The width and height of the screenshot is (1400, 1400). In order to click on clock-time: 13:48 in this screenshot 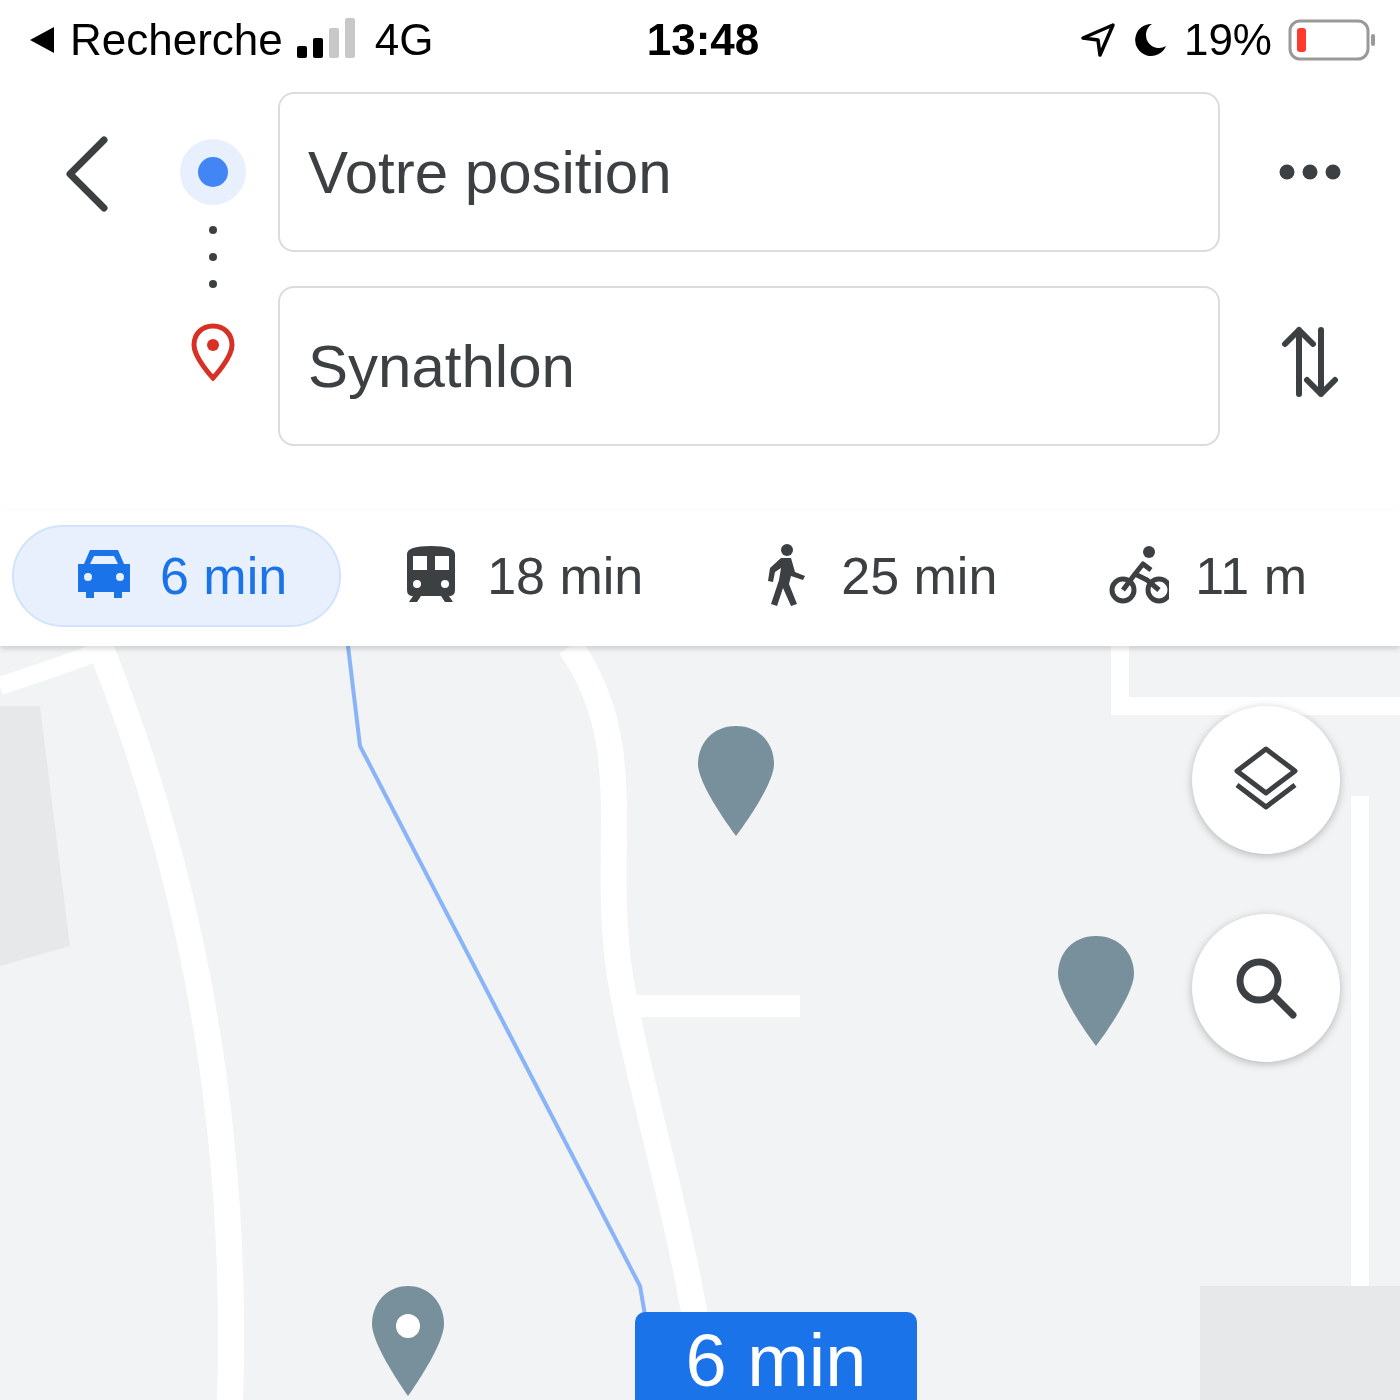, I will do `click(703, 40)`.